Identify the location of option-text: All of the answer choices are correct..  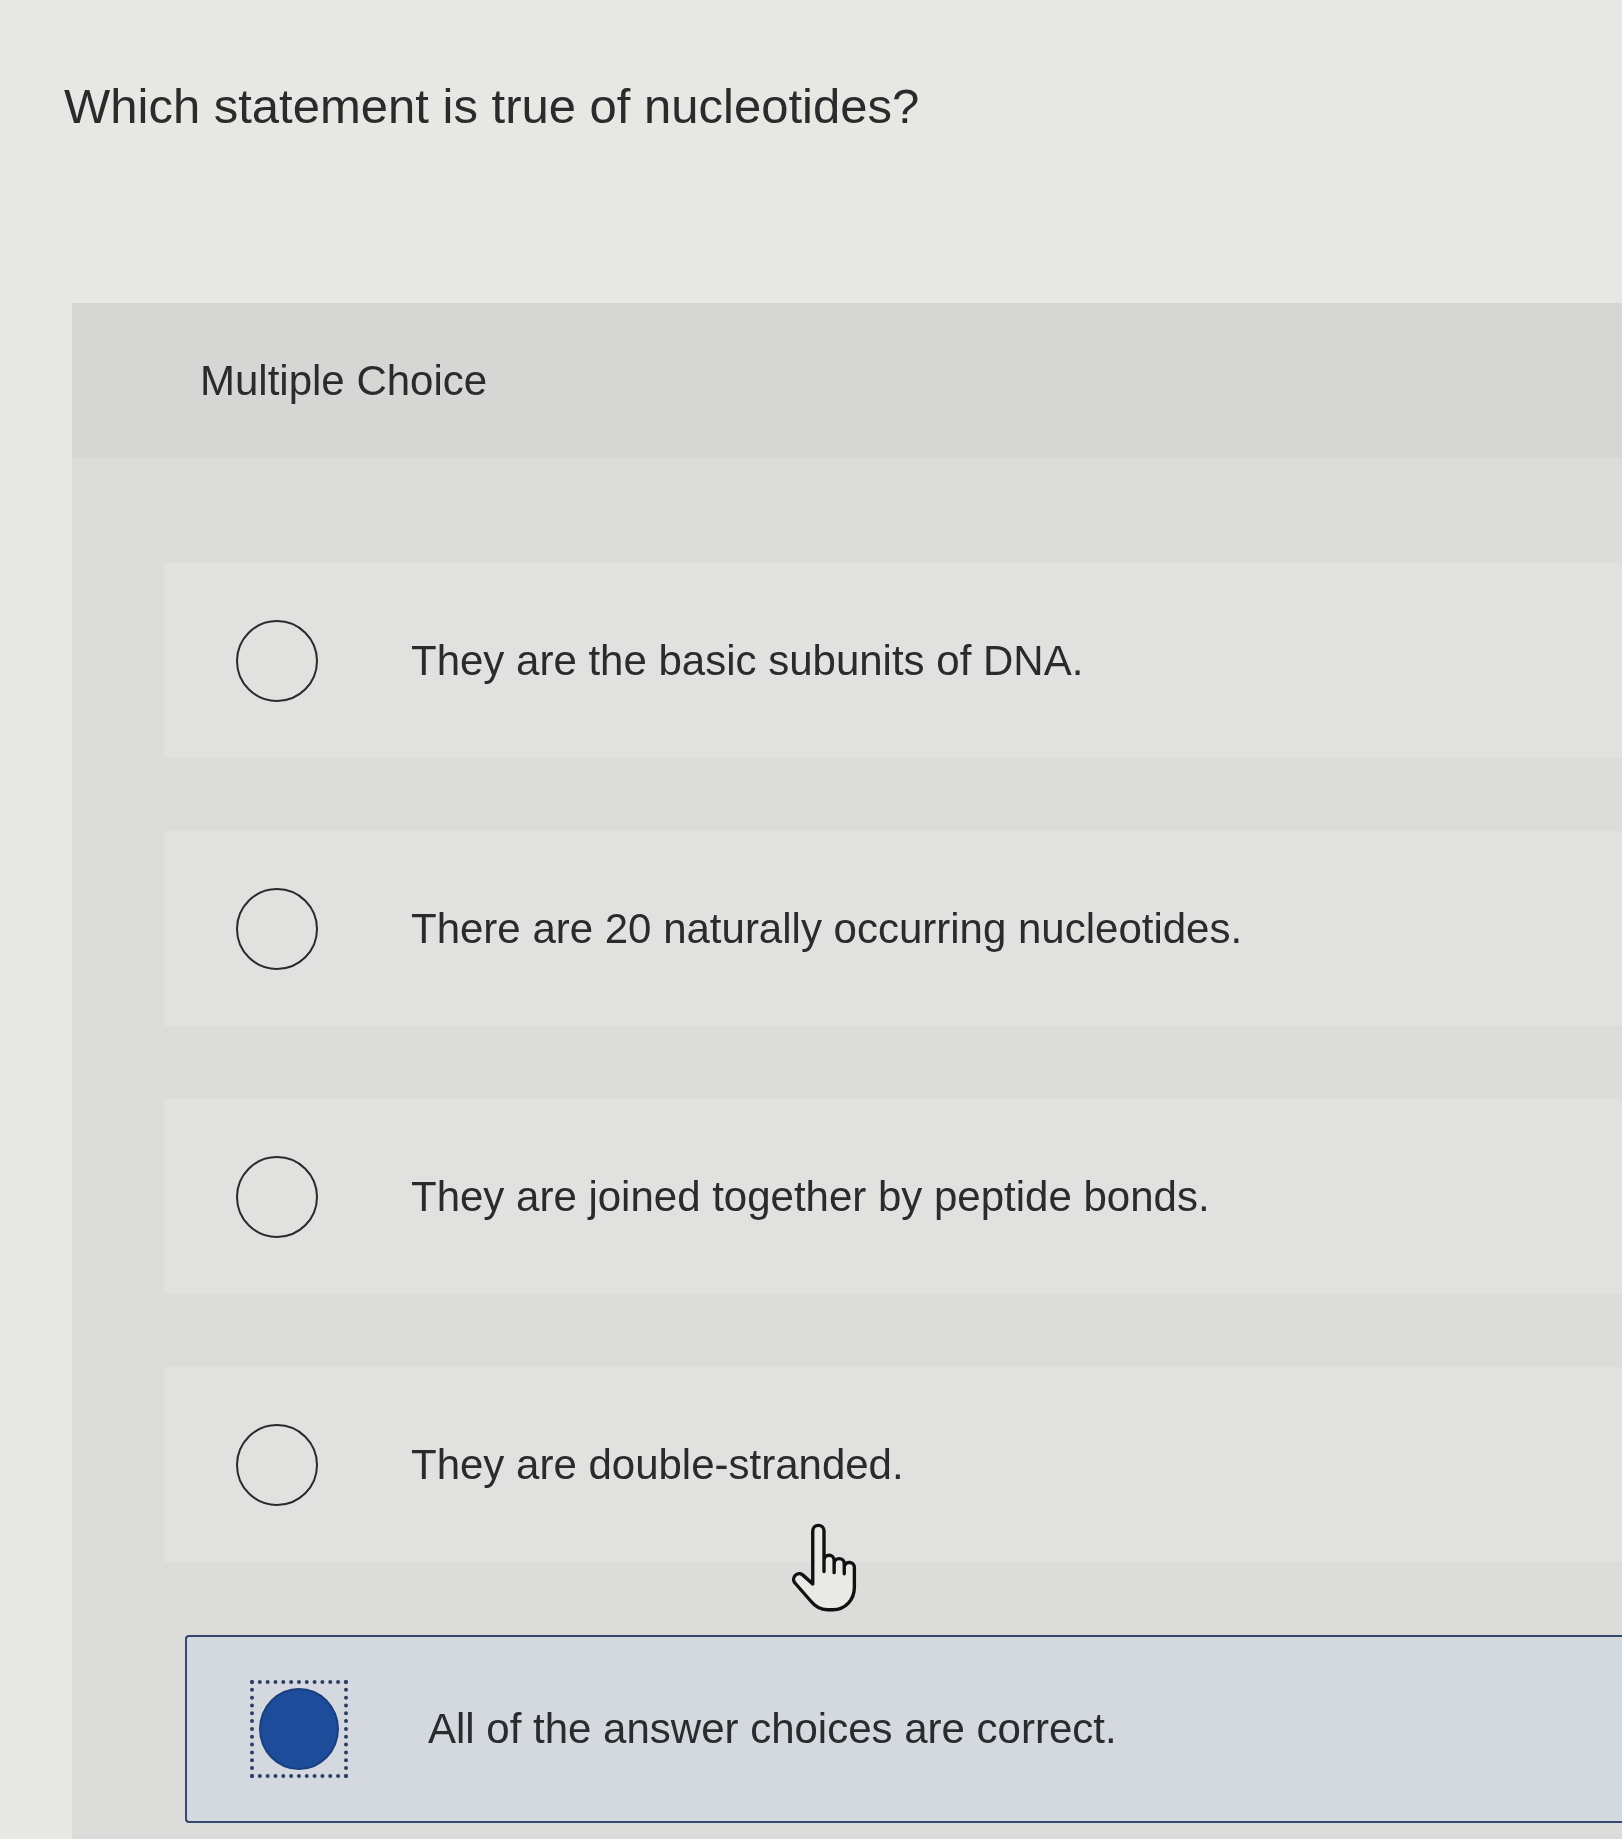
(772, 1729).